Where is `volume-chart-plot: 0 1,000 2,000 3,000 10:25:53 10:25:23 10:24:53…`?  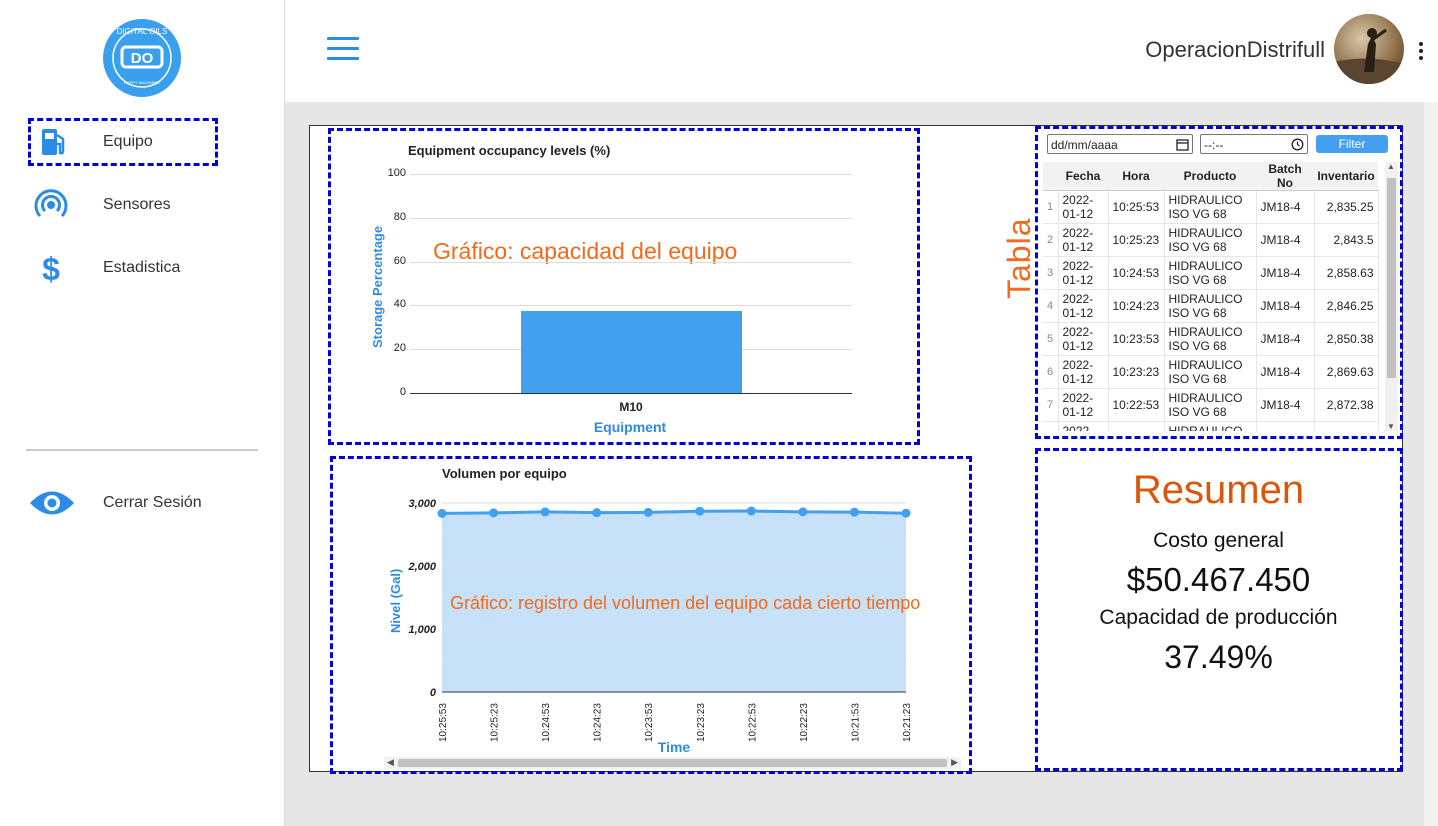
volume-chart-plot: 0 1,000 2,000 3,000 10:25:53 10:25:23 10:24:53… is located at coordinates (660, 620).